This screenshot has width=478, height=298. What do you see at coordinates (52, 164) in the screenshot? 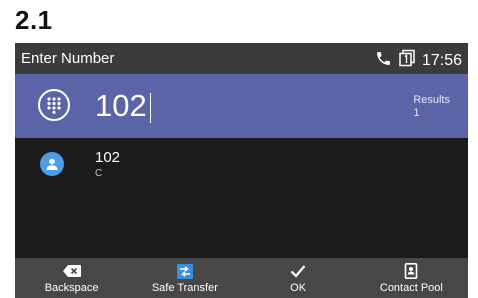
I see `contact-avatar-icon` at bounding box center [52, 164].